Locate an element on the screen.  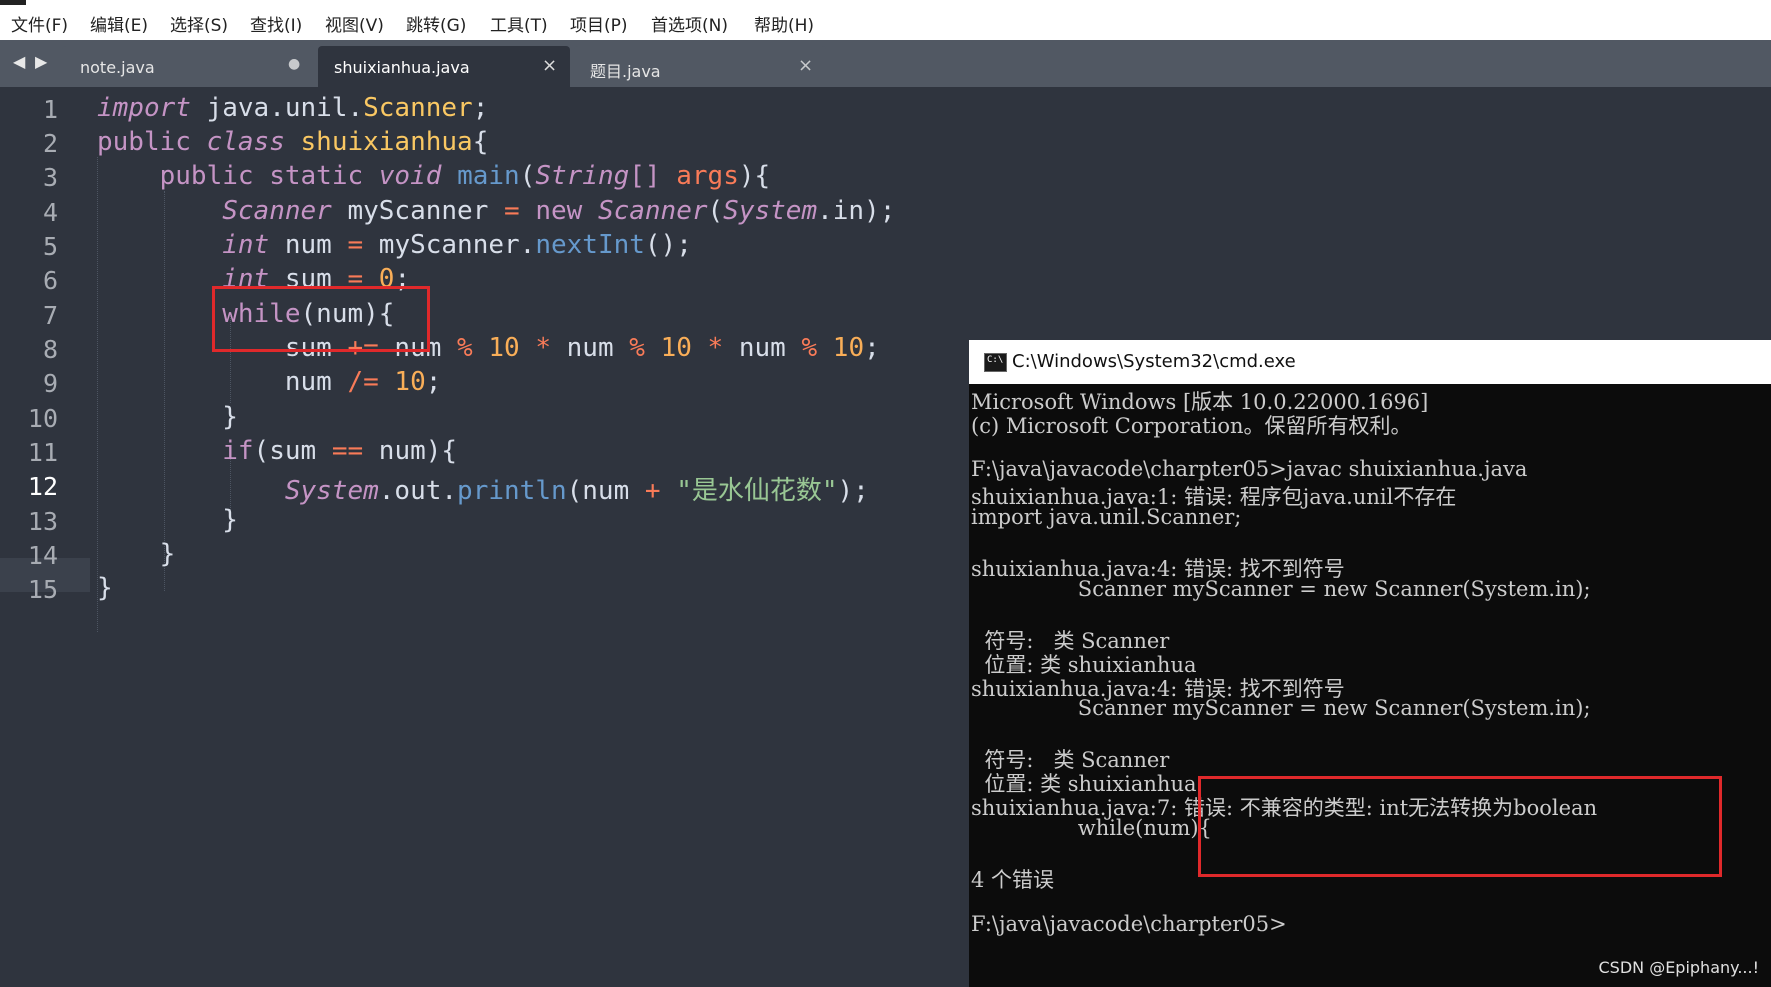
code-line-12: System.out.println(num + "是水仙花数"); is located at coordinates (483, 488).